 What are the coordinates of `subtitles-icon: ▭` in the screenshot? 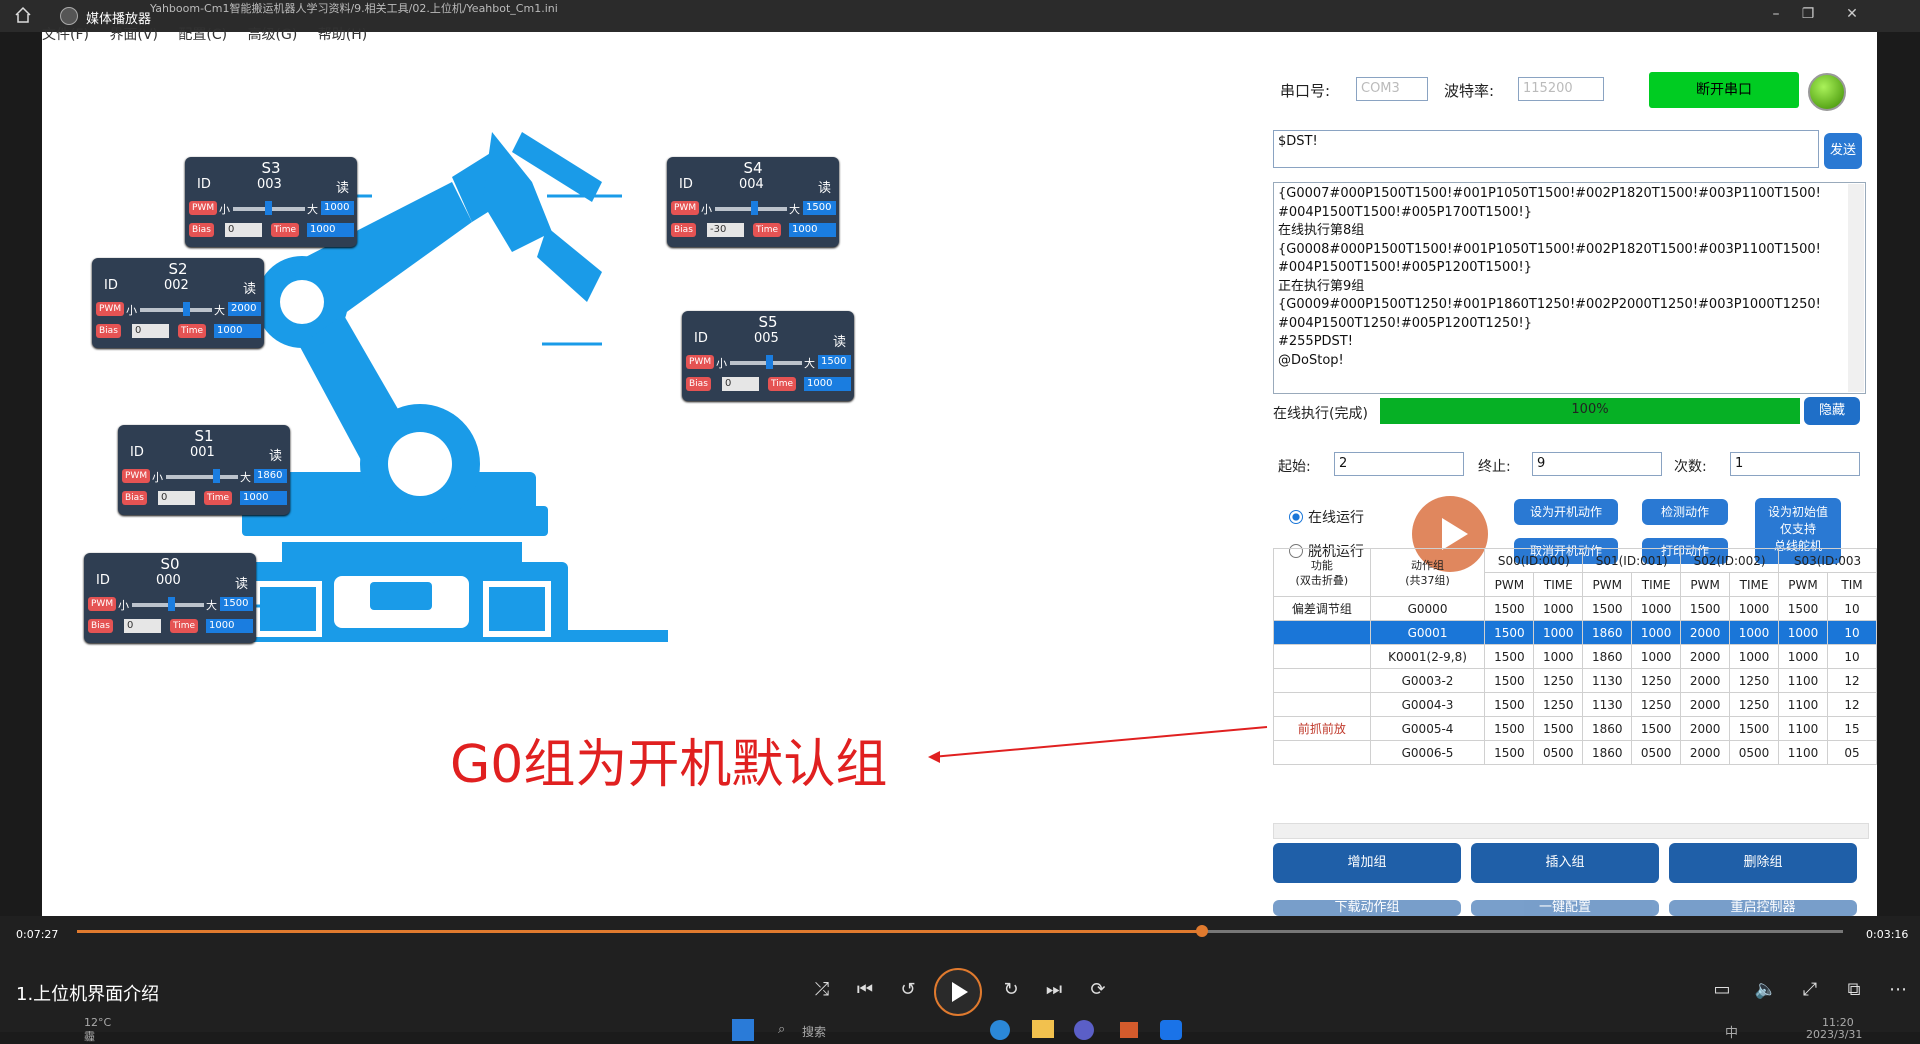 It's located at (1722, 990).